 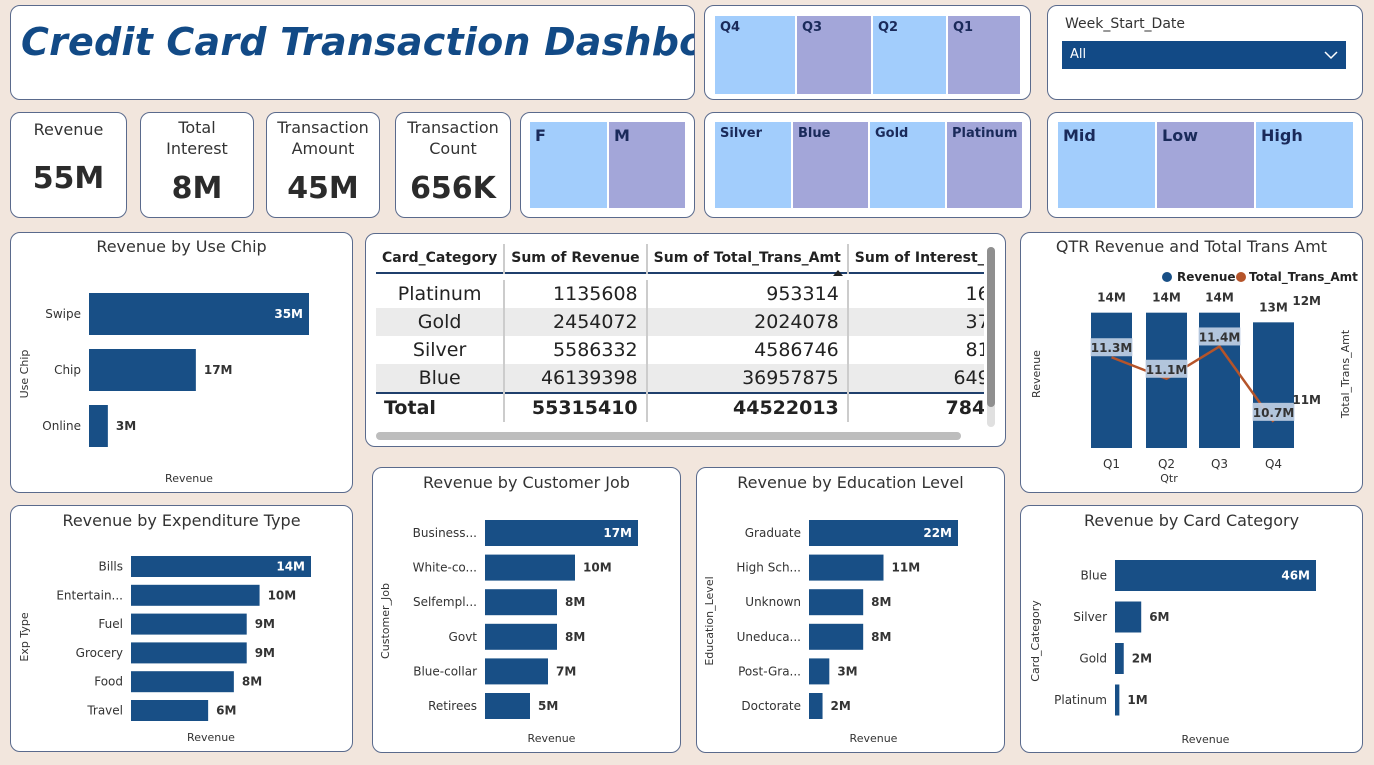 What do you see at coordinates (1159, 617) in the screenshot?
I see `data-label: 6M` at bounding box center [1159, 617].